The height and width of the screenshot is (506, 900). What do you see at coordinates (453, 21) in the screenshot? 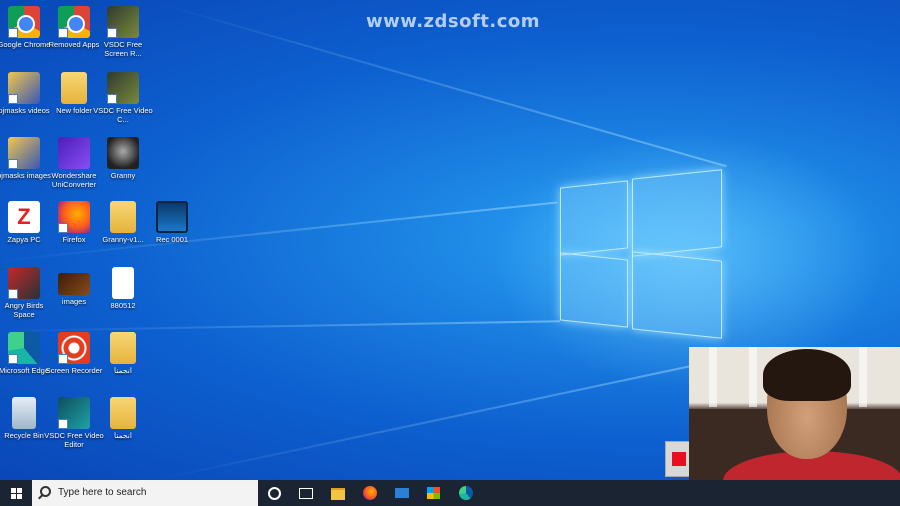
I see `watermark-text: www.zdsoft.com` at bounding box center [453, 21].